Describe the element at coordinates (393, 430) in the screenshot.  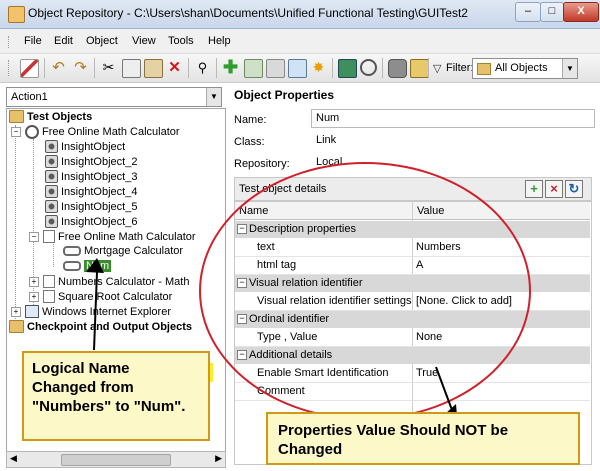
I see `callout-line: Properties Value Should NOT be` at that location.